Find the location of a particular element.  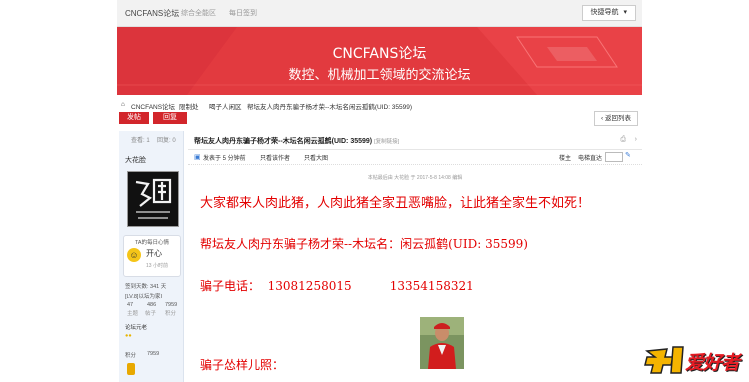

threads-count: 47 is located at coordinates (130, 305).